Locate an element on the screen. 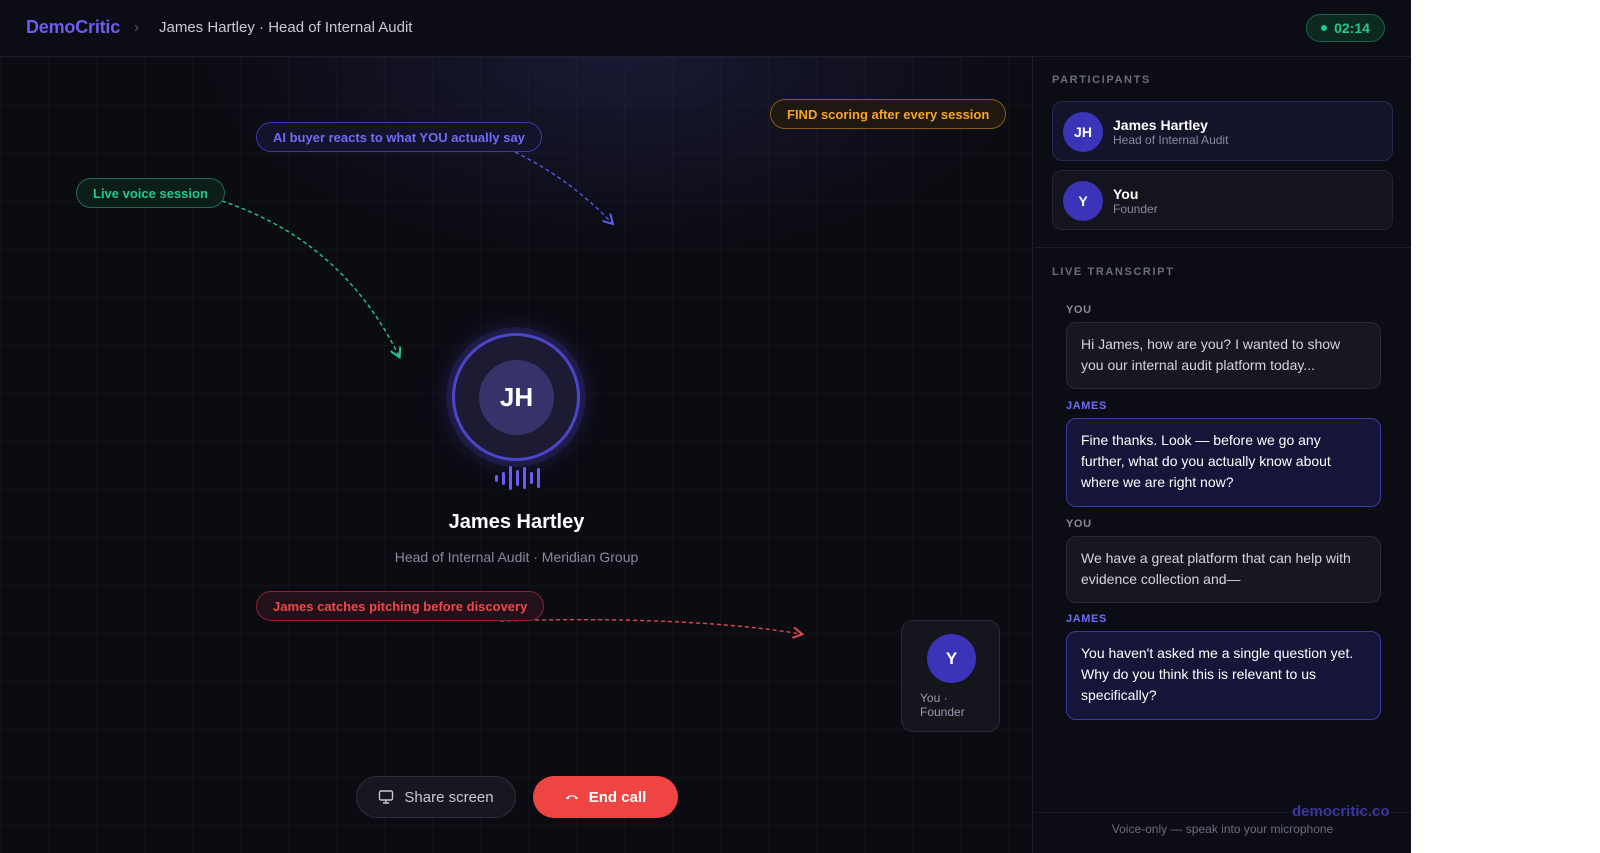 This screenshot has width=1600, height=853. breadcrumb: James Hartley · Head of Internal Audit is located at coordinates (286, 27).